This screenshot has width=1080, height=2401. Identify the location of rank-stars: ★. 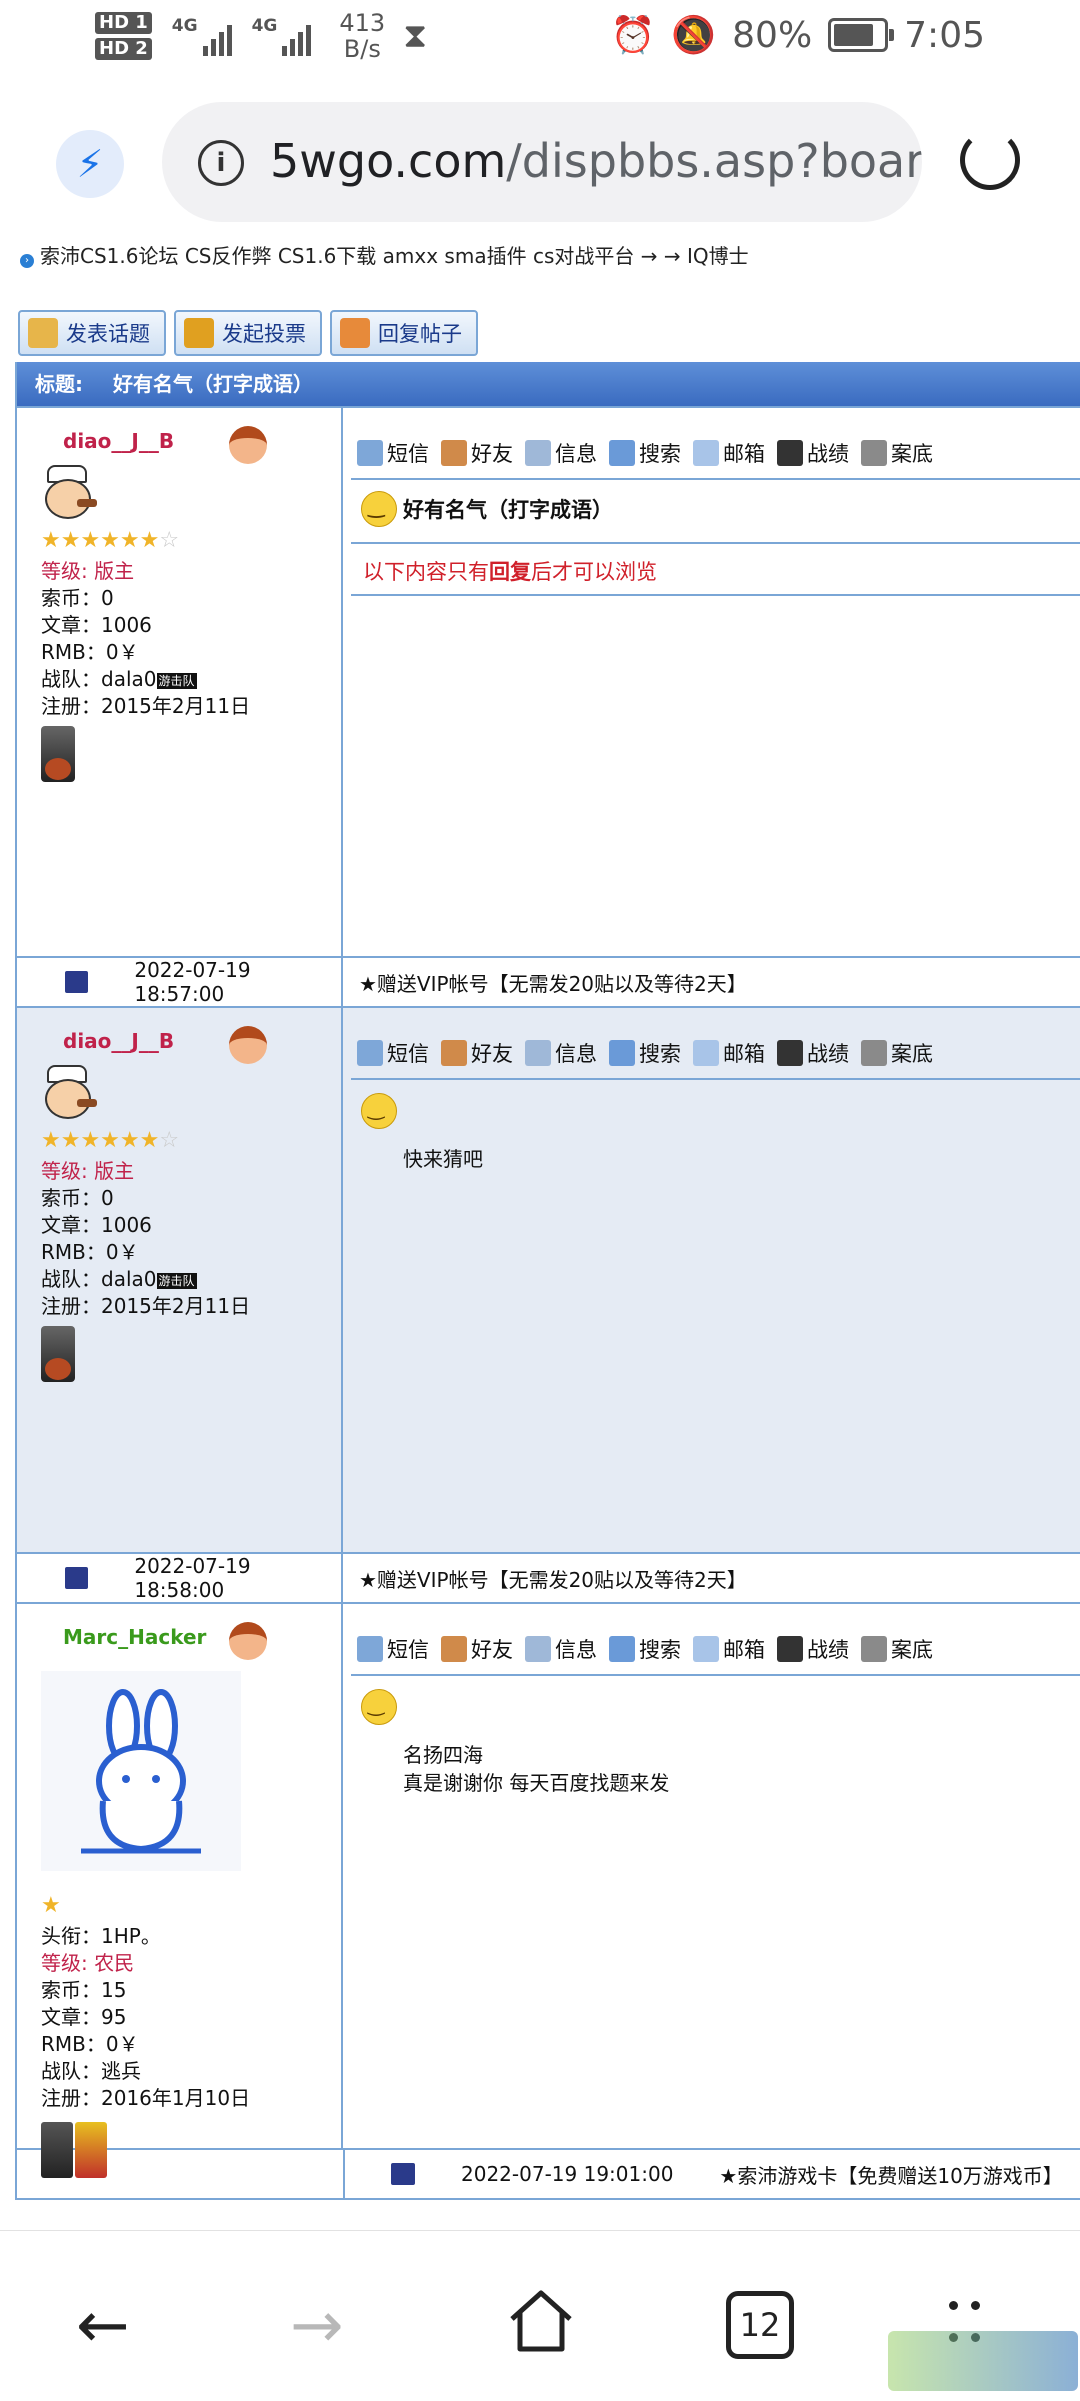
(51, 1905).